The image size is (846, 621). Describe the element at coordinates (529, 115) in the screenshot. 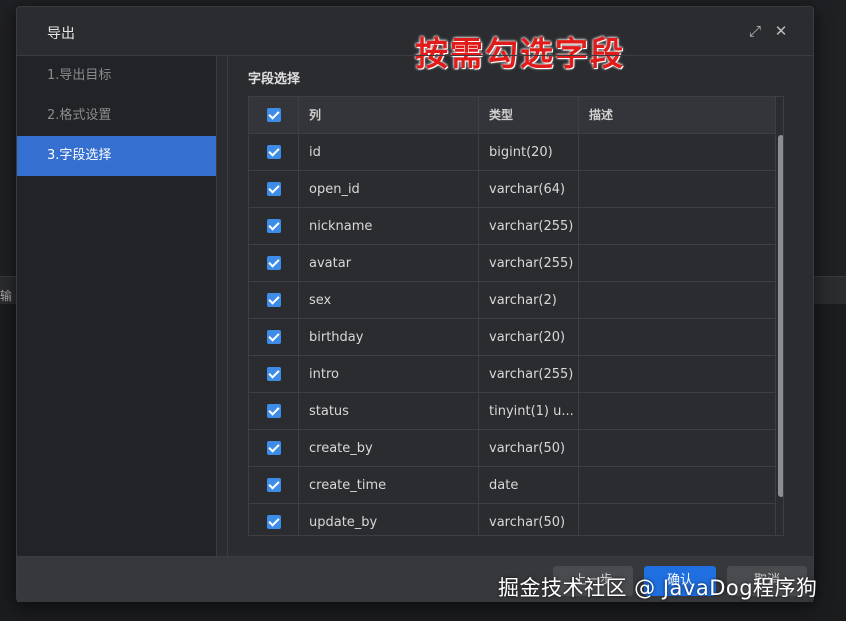

I see `header-type: 类型` at that location.